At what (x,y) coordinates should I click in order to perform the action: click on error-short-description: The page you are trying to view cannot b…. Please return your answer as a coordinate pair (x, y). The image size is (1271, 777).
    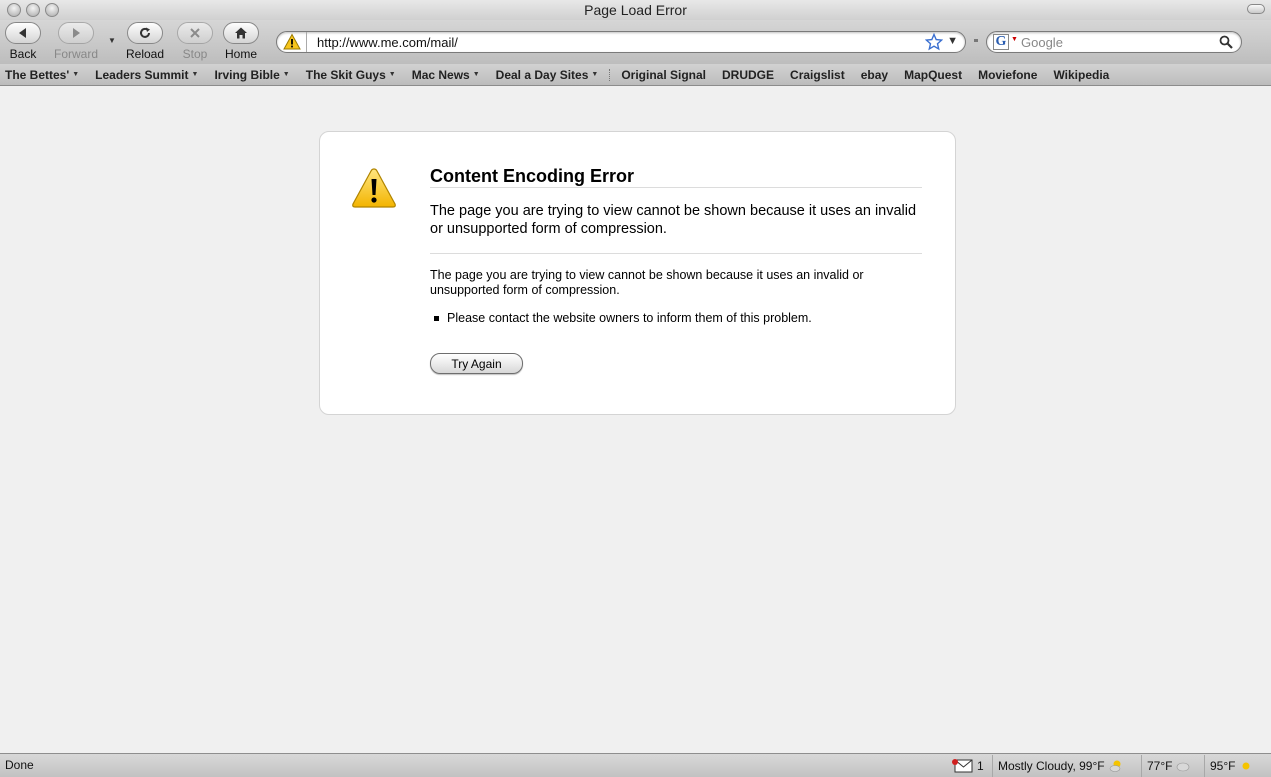
    Looking at the image, I should click on (673, 220).